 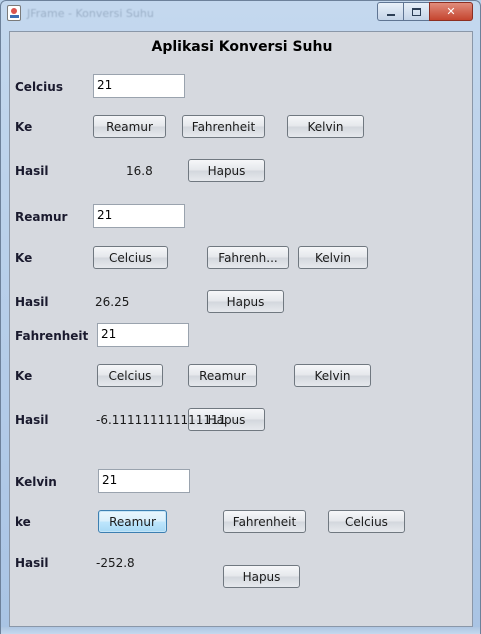 I want to click on reamur-to-celcius-button: Celcius, so click(x=130, y=257).